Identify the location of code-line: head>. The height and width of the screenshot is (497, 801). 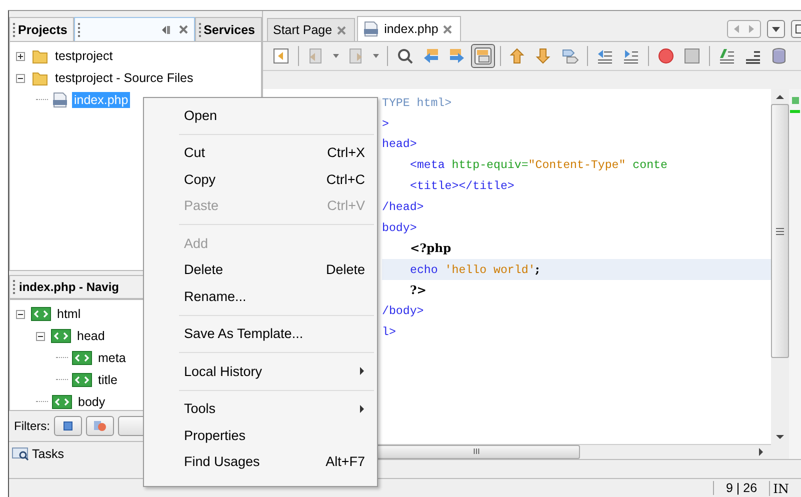
(400, 145).